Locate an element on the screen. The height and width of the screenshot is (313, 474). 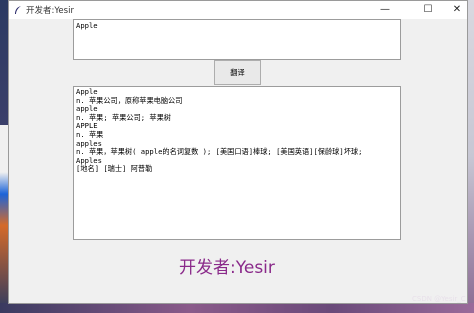
desktop-background-right is located at coordinates (471, 156).